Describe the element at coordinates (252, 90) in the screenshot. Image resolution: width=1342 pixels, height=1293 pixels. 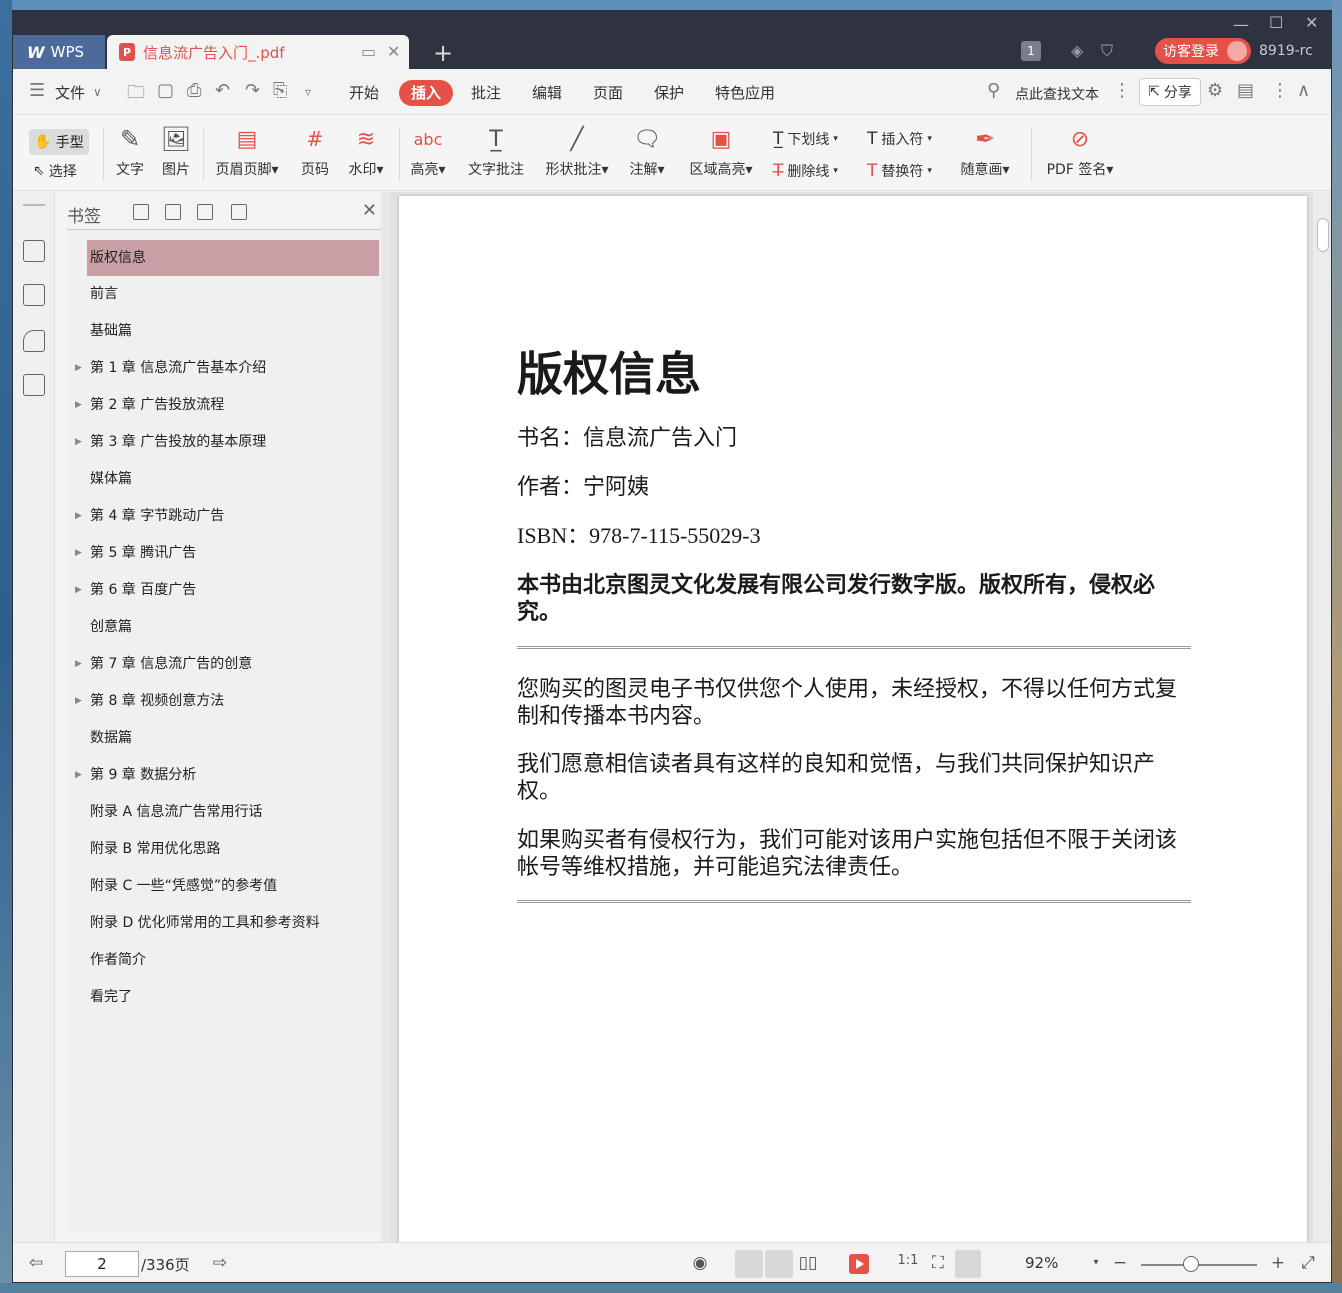
I see `redo-icon: ↷` at that location.